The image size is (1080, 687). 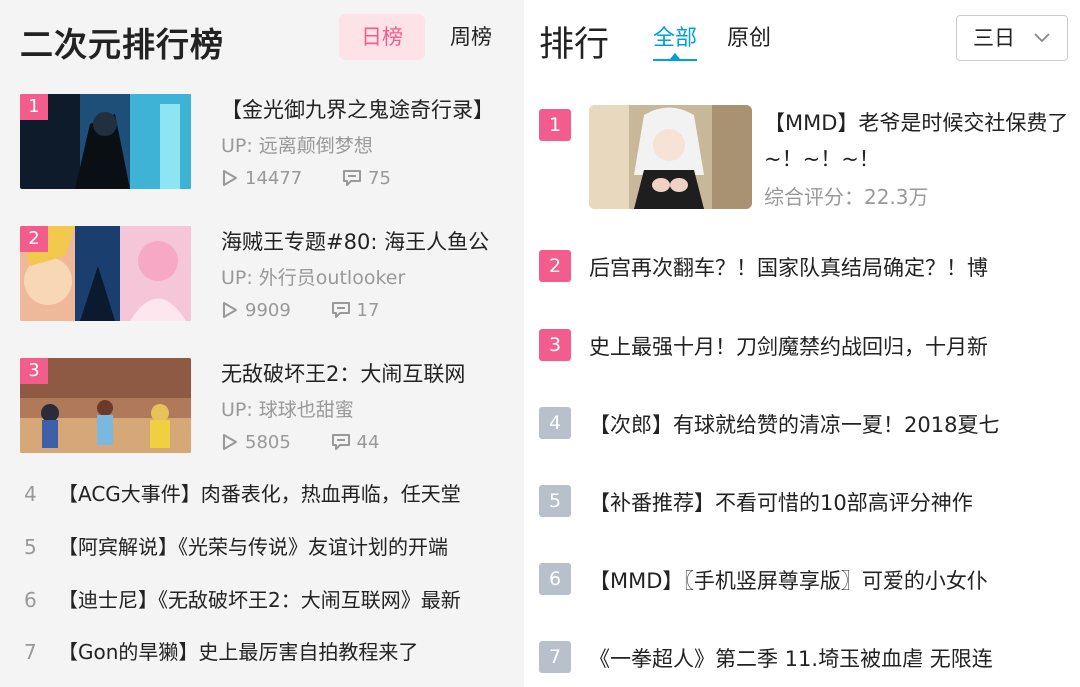 I want to click on comment-count: 44, so click(x=368, y=442).